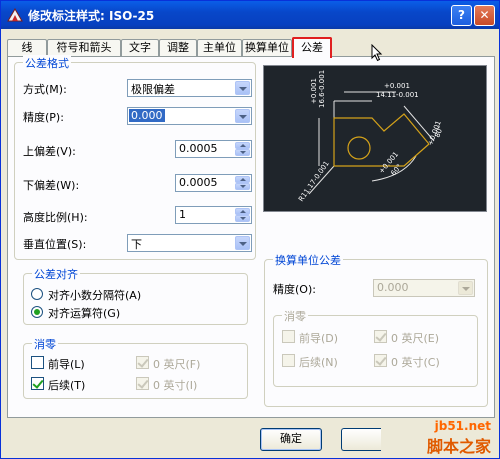 The height and width of the screenshot is (459, 500). What do you see at coordinates (393, 287) in the screenshot?
I see `alt-precision-value: 0.000` at bounding box center [393, 287].